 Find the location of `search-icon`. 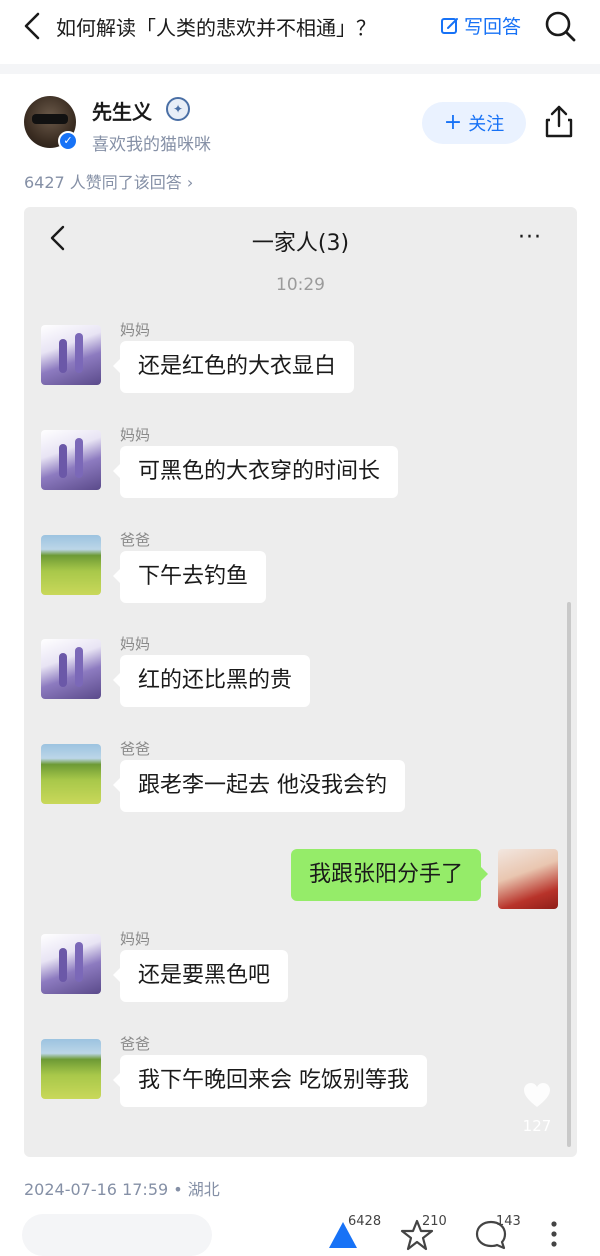

search-icon is located at coordinates (560, 26).